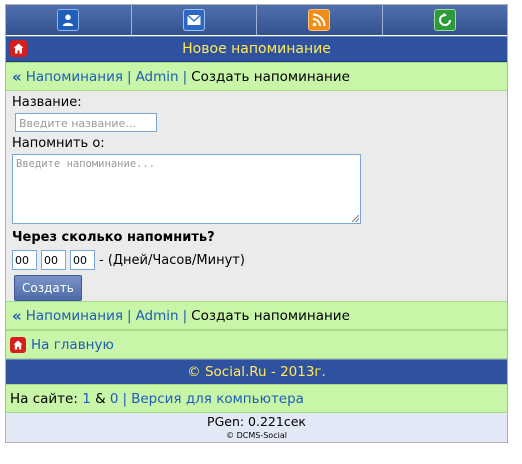  Describe the element at coordinates (58, 143) in the screenshot. I see `remind-label: Напомнить о:` at that location.